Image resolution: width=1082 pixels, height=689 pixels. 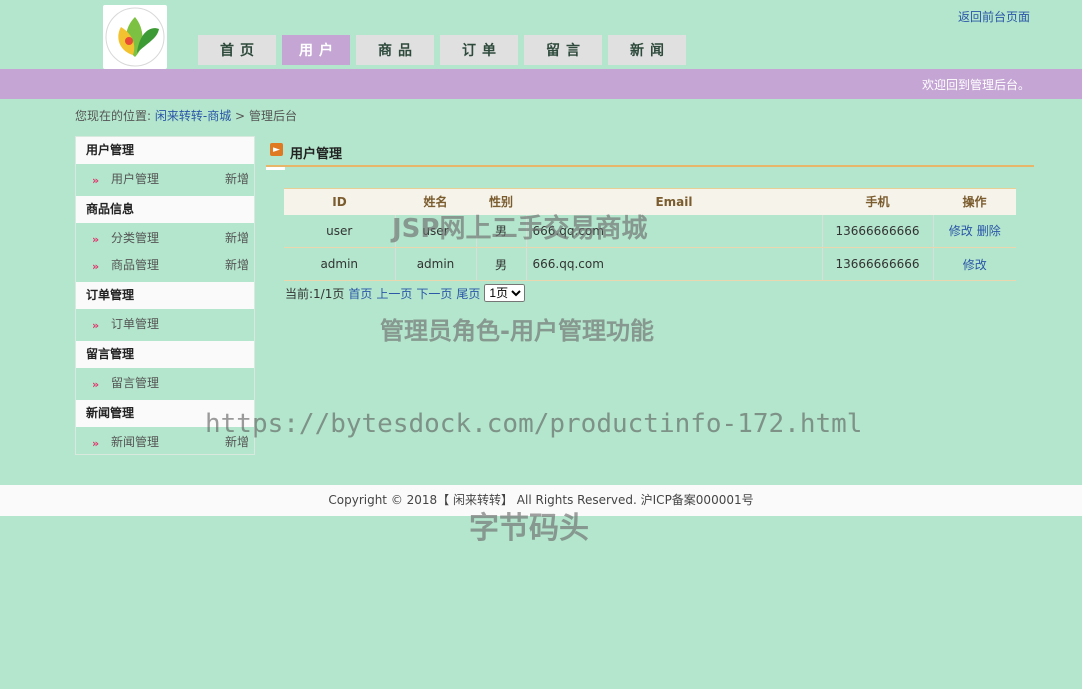 What do you see at coordinates (316, 154) in the screenshot?
I see `panel-title: 用户管理` at bounding box center [316, 154].